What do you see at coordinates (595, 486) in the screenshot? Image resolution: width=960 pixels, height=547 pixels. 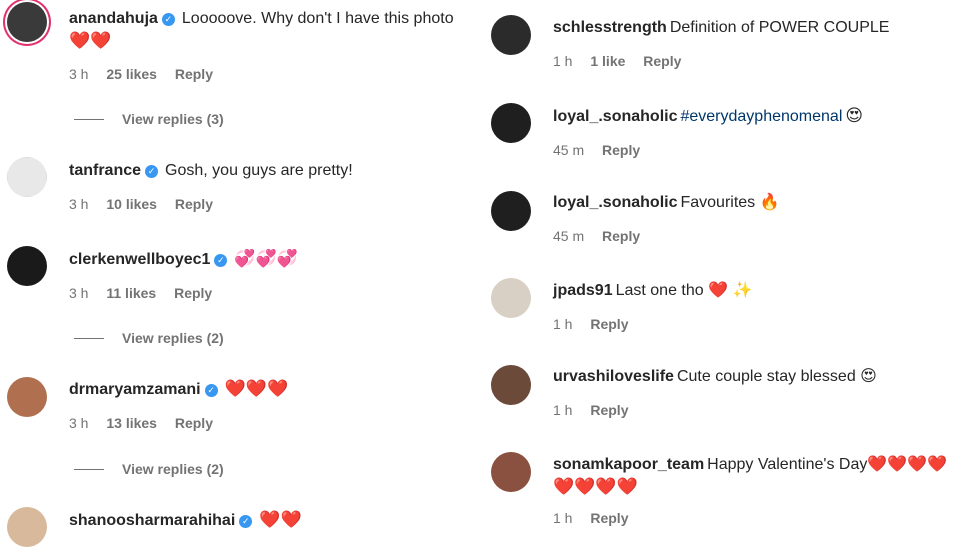 I see `comment-text-continued: ❤️❤️❤️❤️` at bounding box center [595, 486].